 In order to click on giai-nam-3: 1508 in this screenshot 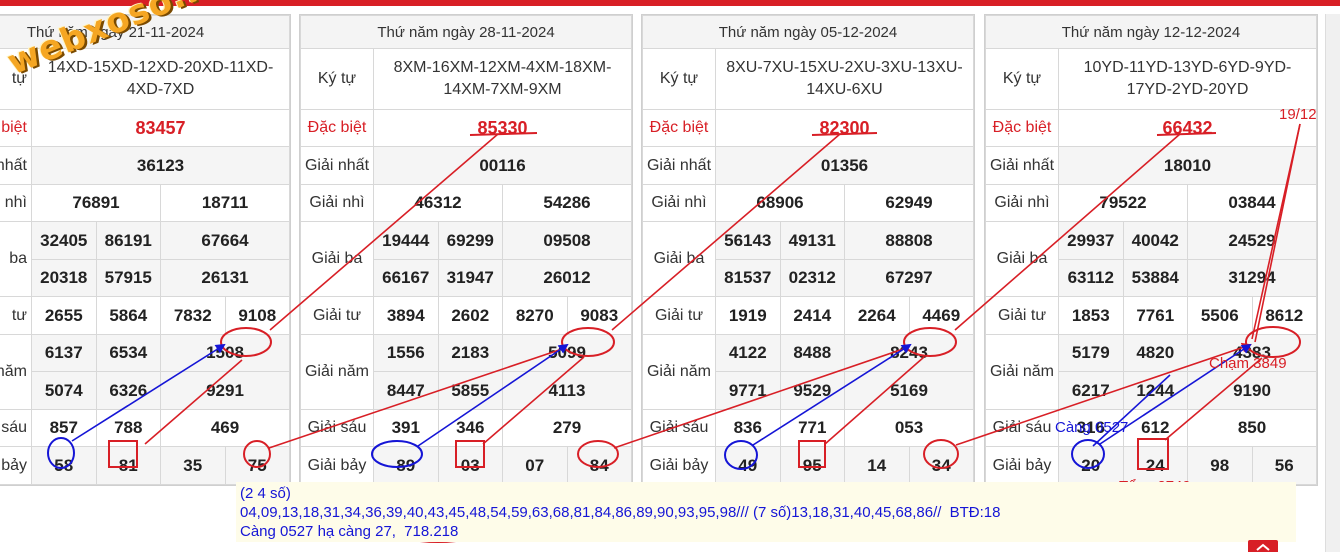, I will do `click(225, 353)`.